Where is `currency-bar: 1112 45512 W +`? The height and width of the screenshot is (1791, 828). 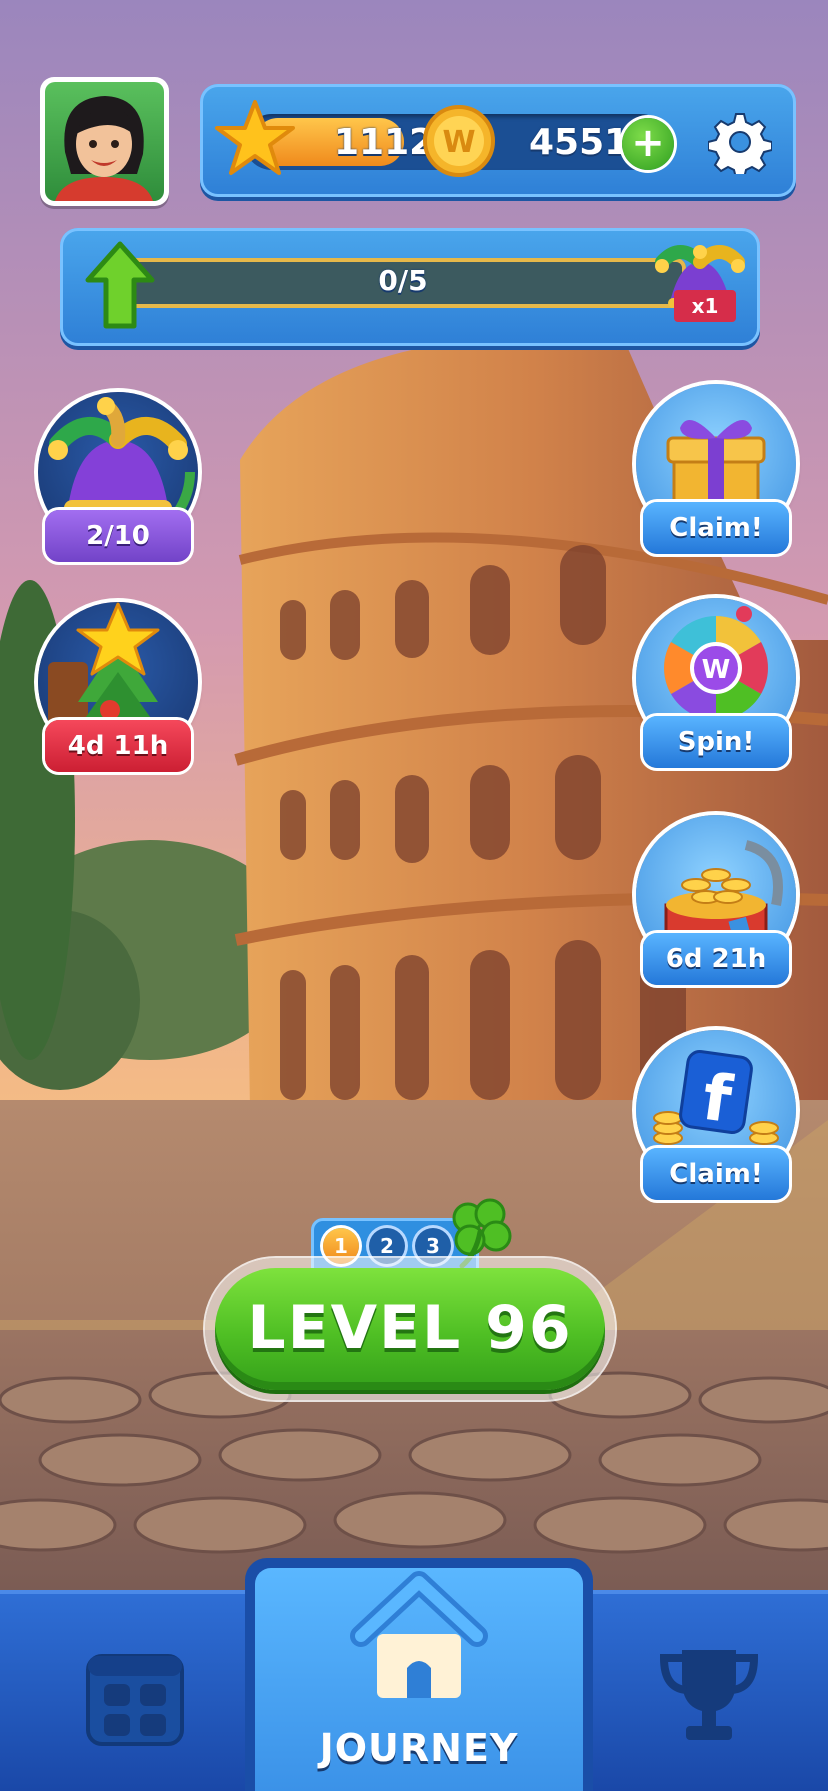 currency-bar: 1112 45512 W + is located at coordinates (498, 140).